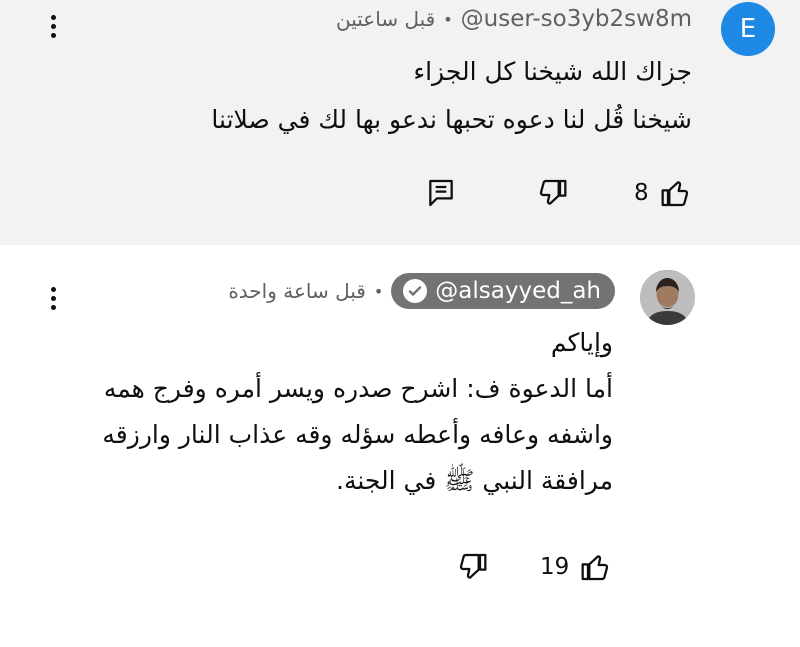  What do you see at coordinates (641, 193) in the screenshot?
I see `like-count: 8` at bounding box center [641, 193].